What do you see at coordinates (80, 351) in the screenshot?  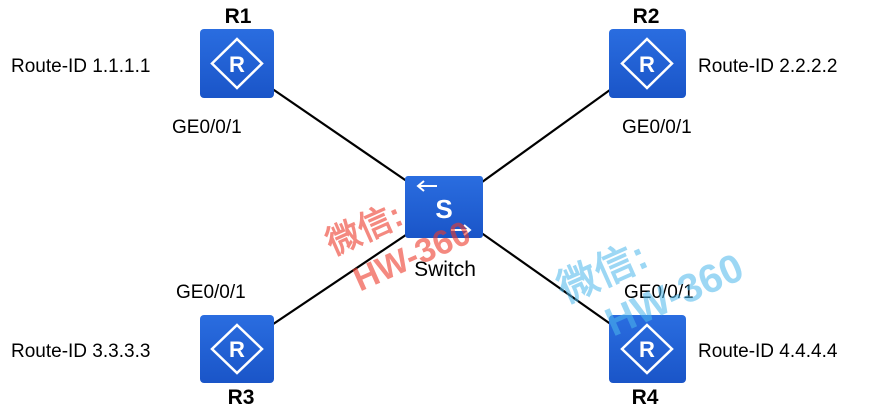 I see `route-id-label: Route-ID 3.3.3.3` at bounding box center [80, 351].